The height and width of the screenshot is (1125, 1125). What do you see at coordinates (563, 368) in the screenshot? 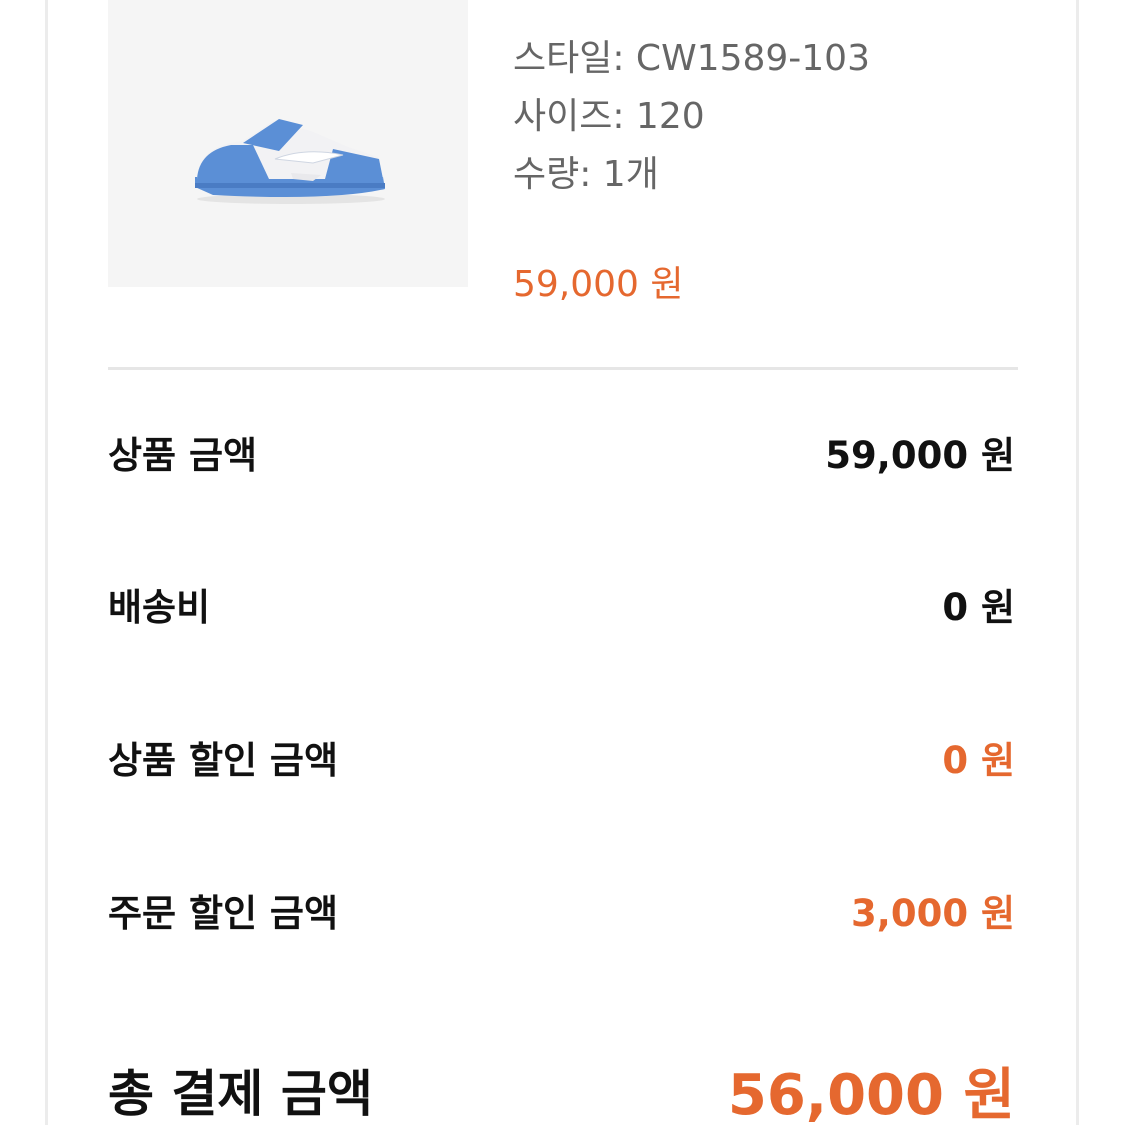
I see `section-divider` at bounding box center [563, 368].